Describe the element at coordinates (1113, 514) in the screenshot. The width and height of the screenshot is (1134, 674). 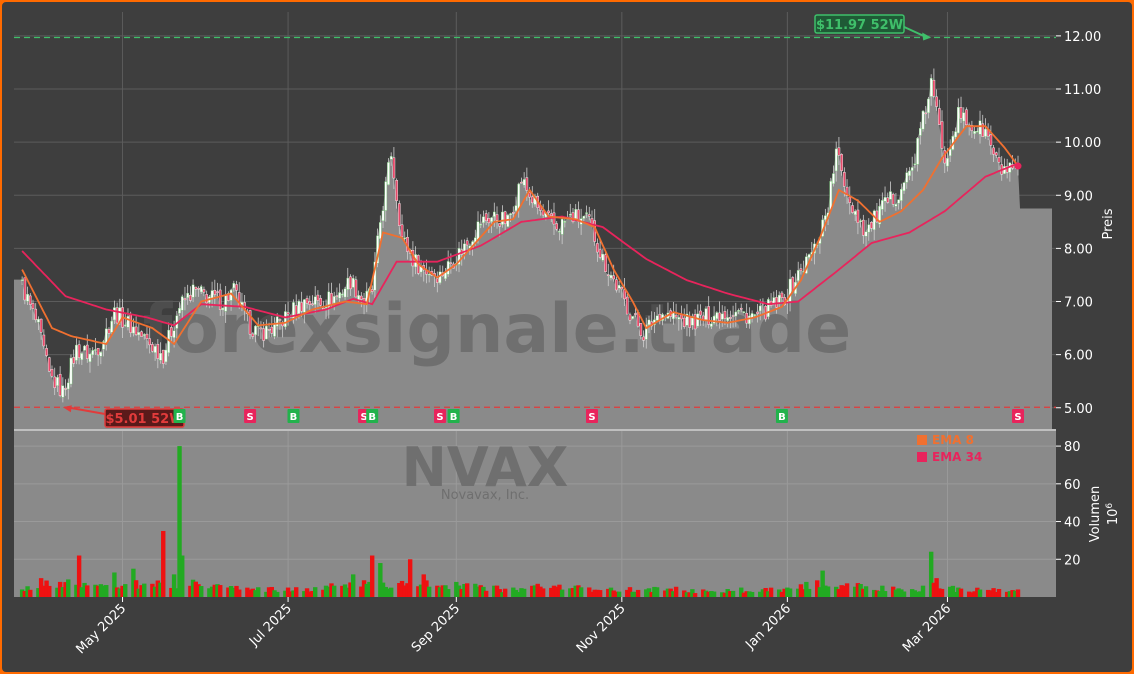
I see `volume-unit-label: 106` at that location.